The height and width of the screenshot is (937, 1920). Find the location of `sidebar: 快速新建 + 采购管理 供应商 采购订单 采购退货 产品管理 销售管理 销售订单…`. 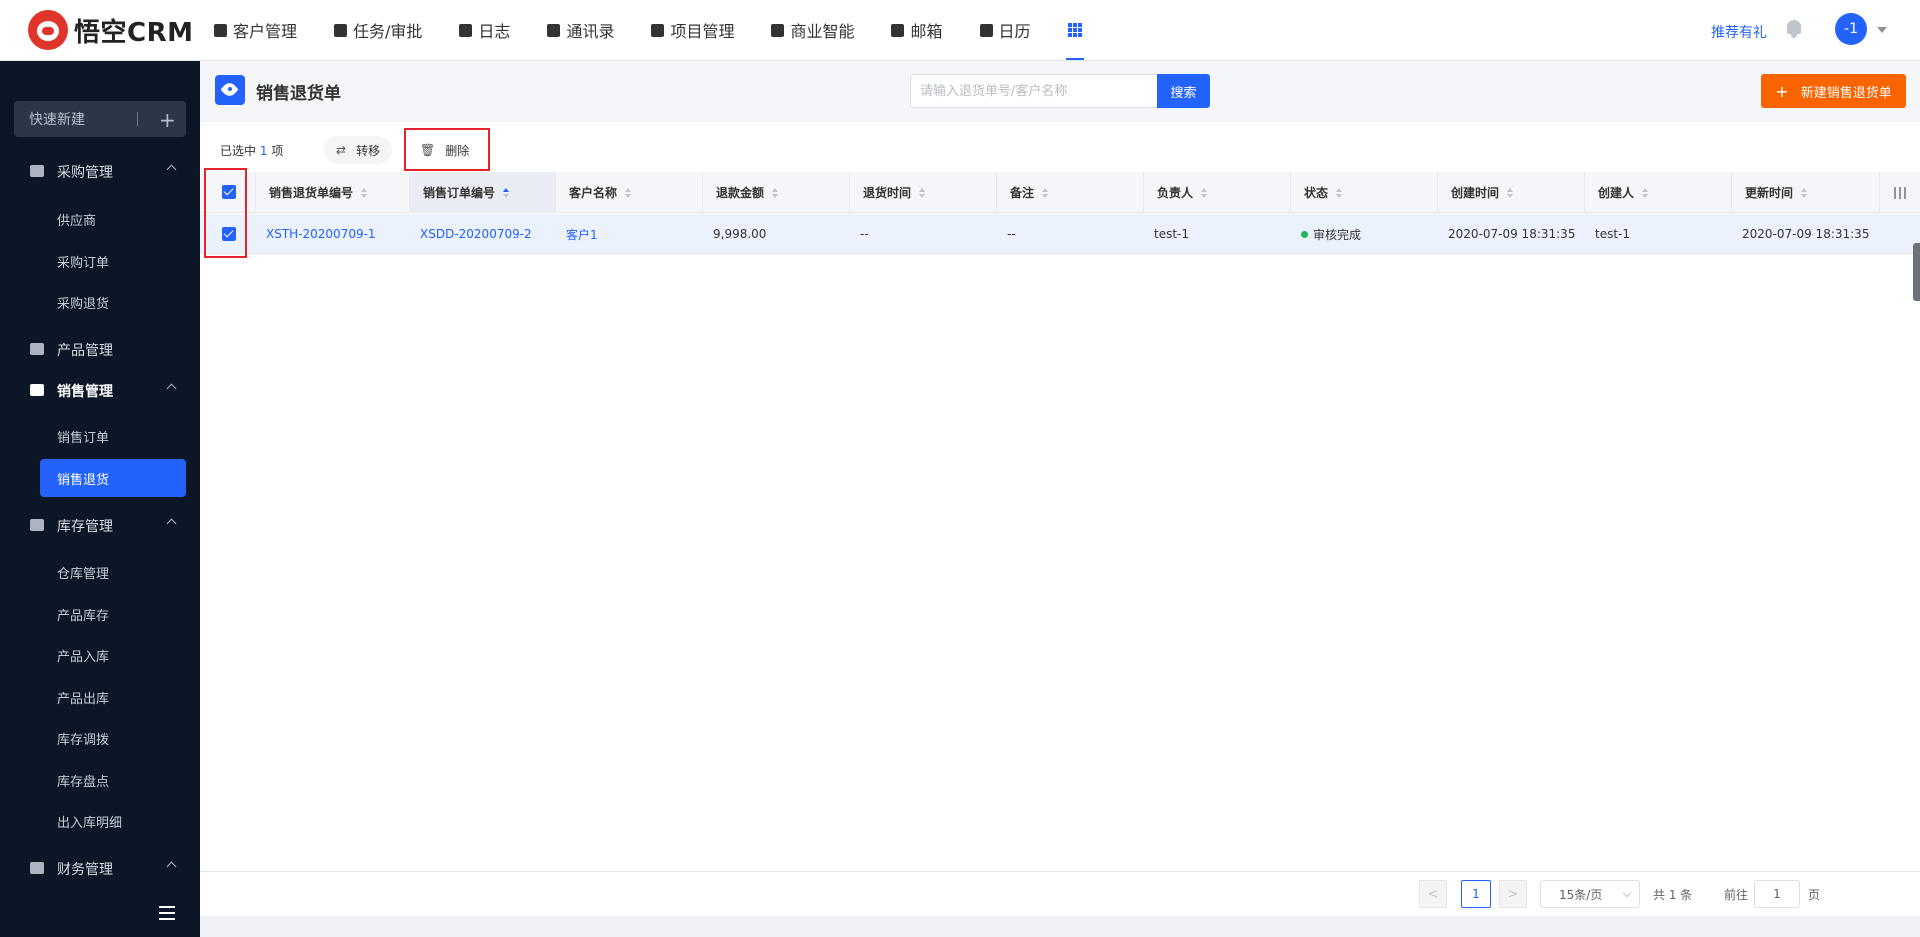

sidebar: 快速新建 + 采购管理 供应商 采购订单 采购退货 产品管理 销售管理 销售订单… is located at coordinates (100, 499).